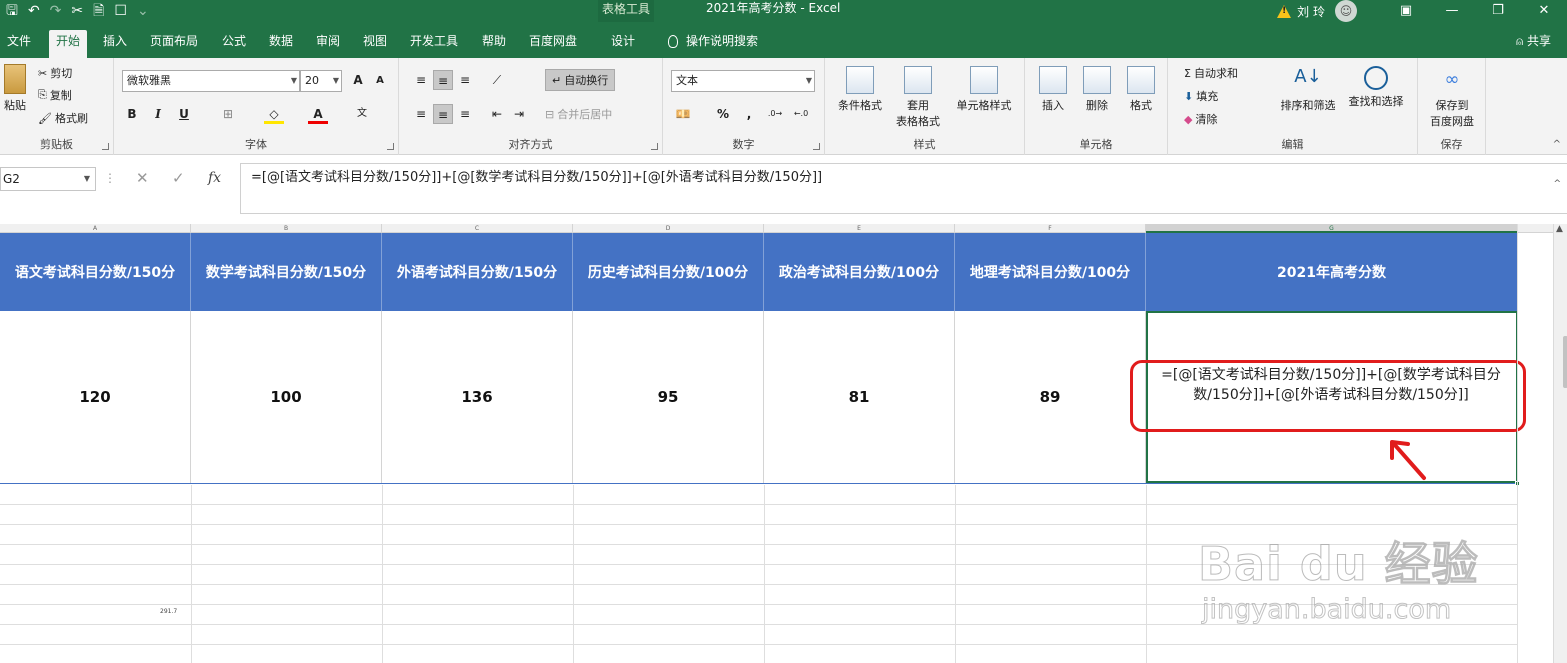 This screenshot has width=1567, height=663. I want to click on sort-filter-button: A↓ 排序和筛选, so click(1308, 89).